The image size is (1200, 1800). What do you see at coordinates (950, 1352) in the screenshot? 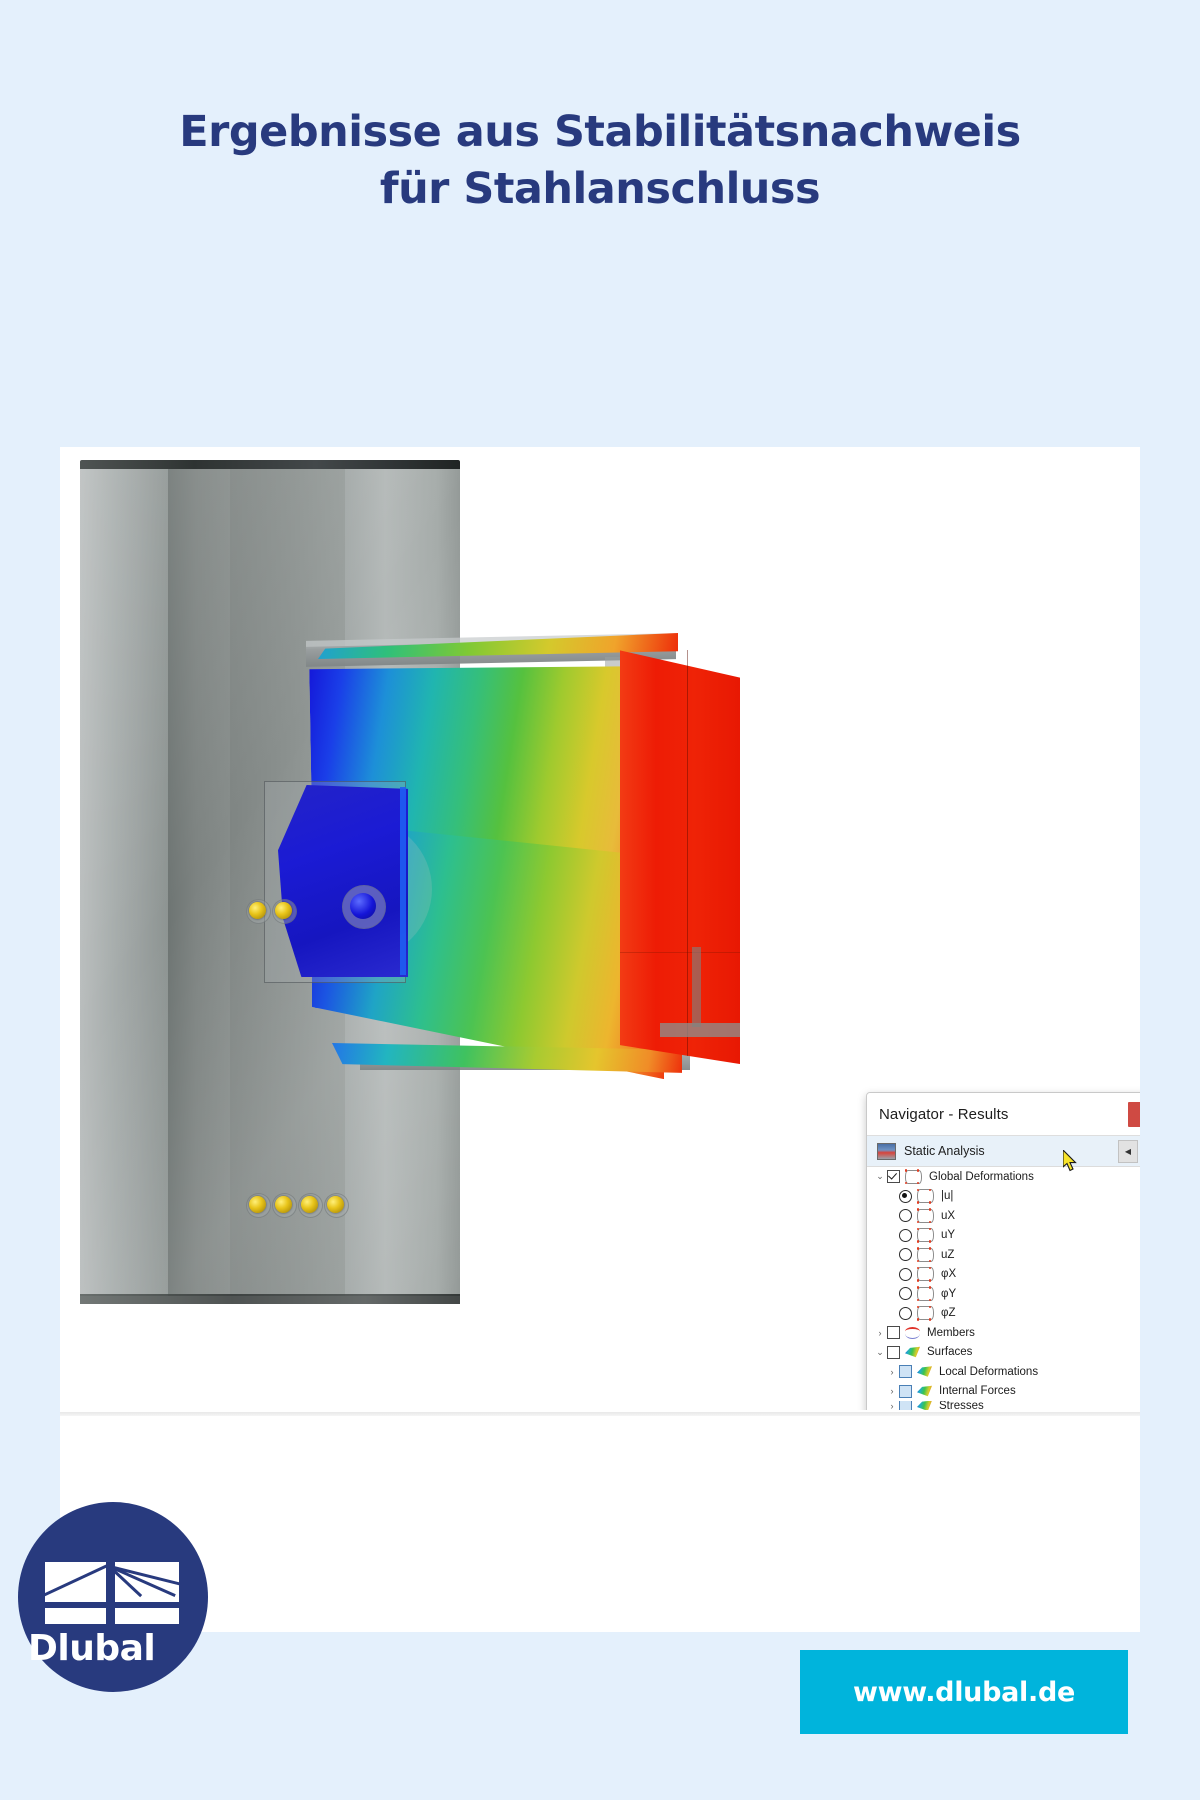
I see `tree-row-label: Surfaces` at bounding box center [950, 1352].